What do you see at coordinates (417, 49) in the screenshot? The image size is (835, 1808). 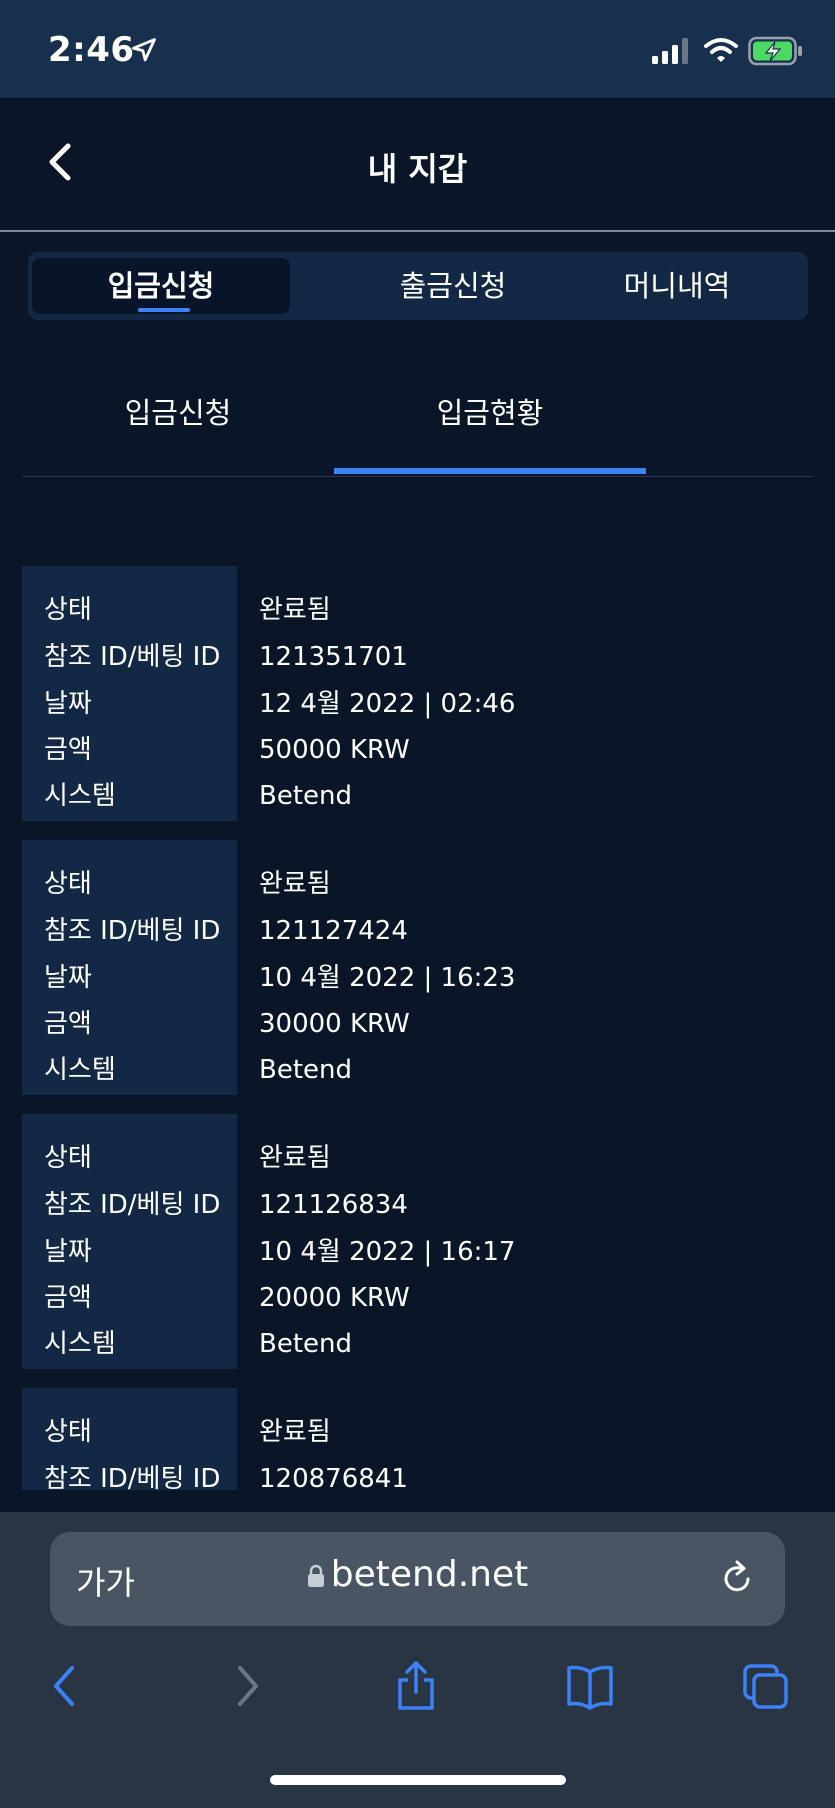 I see `status-bar: 2:46` at bounding box center [417, 49].